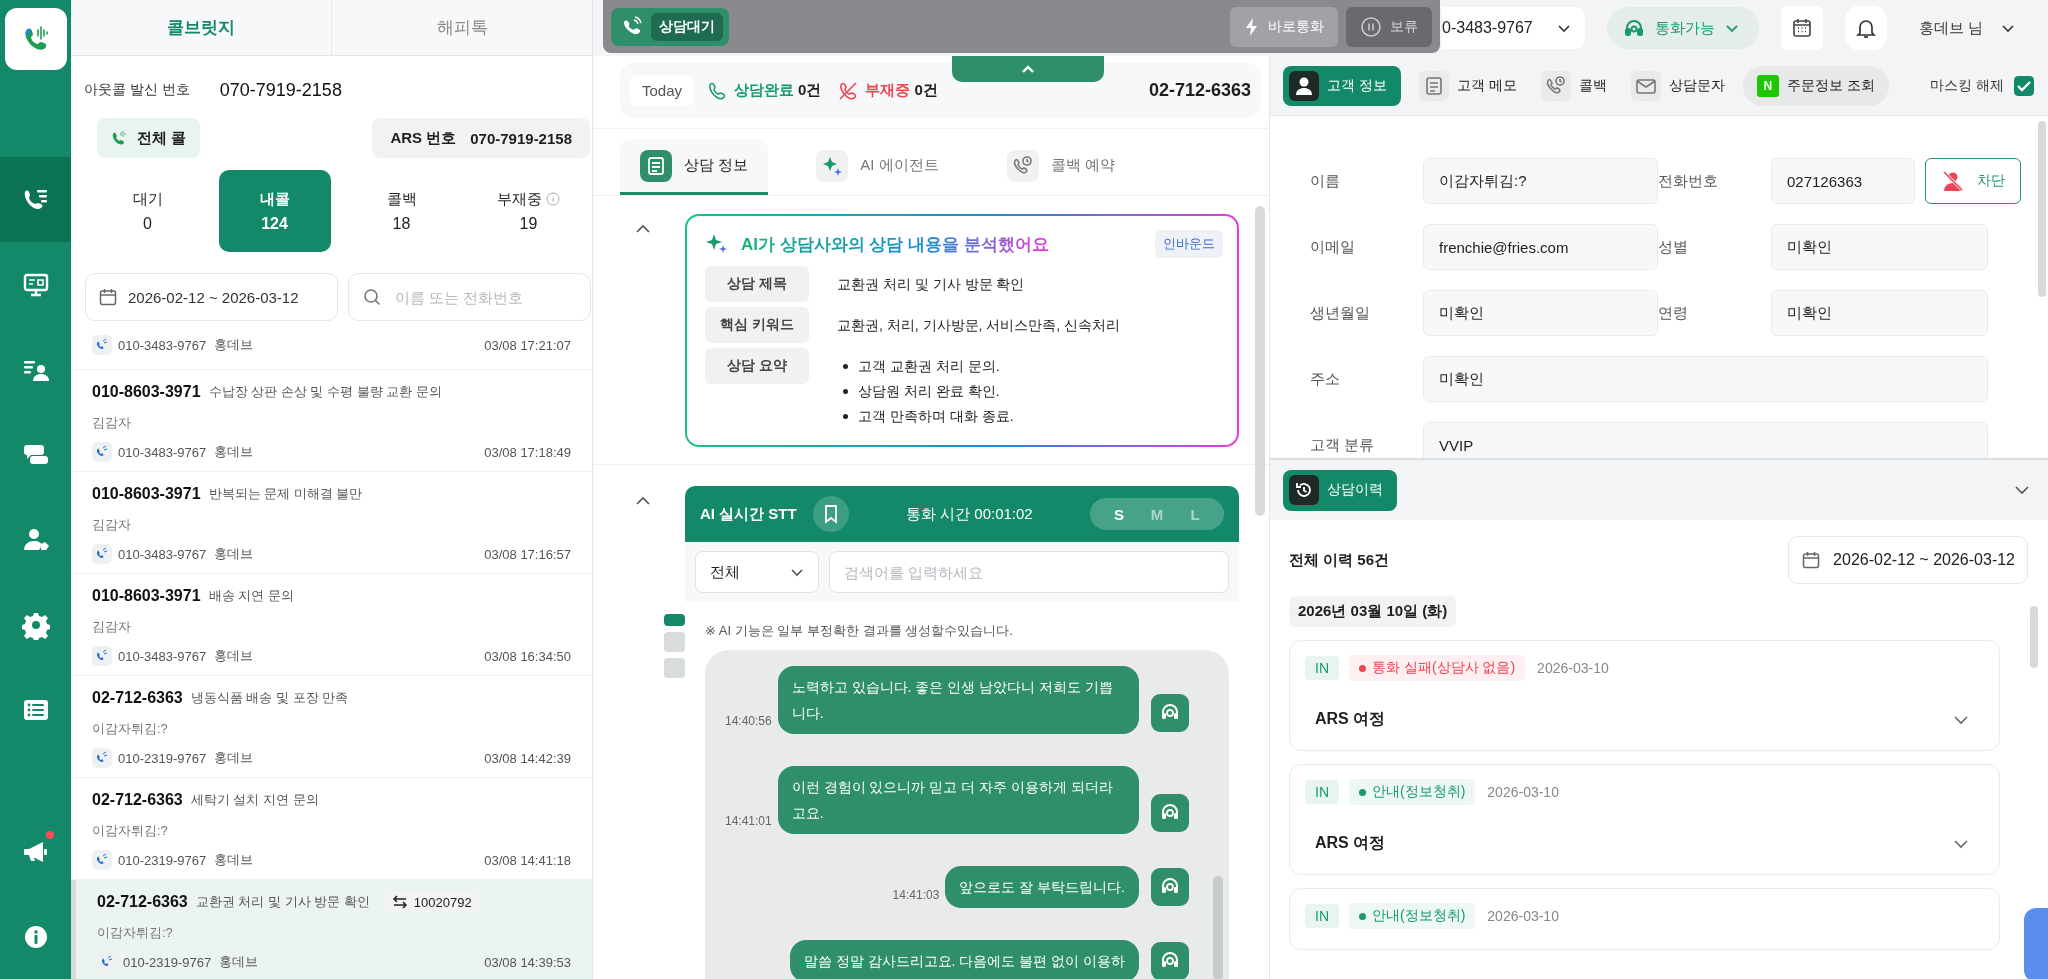  What do you see at coordinates (1322, 916) in the screenshot?
I see `direction-tag: IN` at bounding box center [1322, 916].